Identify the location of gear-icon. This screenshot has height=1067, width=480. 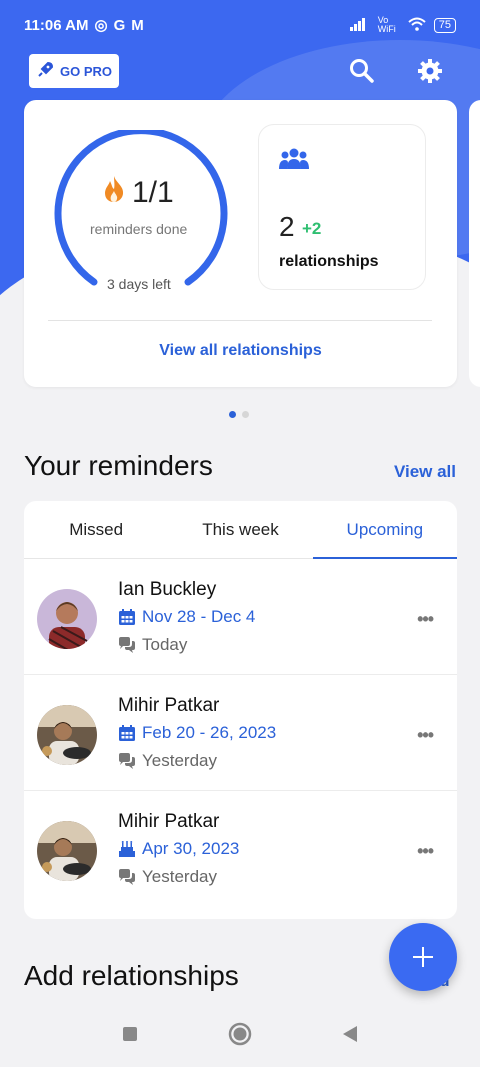
(430, 71).